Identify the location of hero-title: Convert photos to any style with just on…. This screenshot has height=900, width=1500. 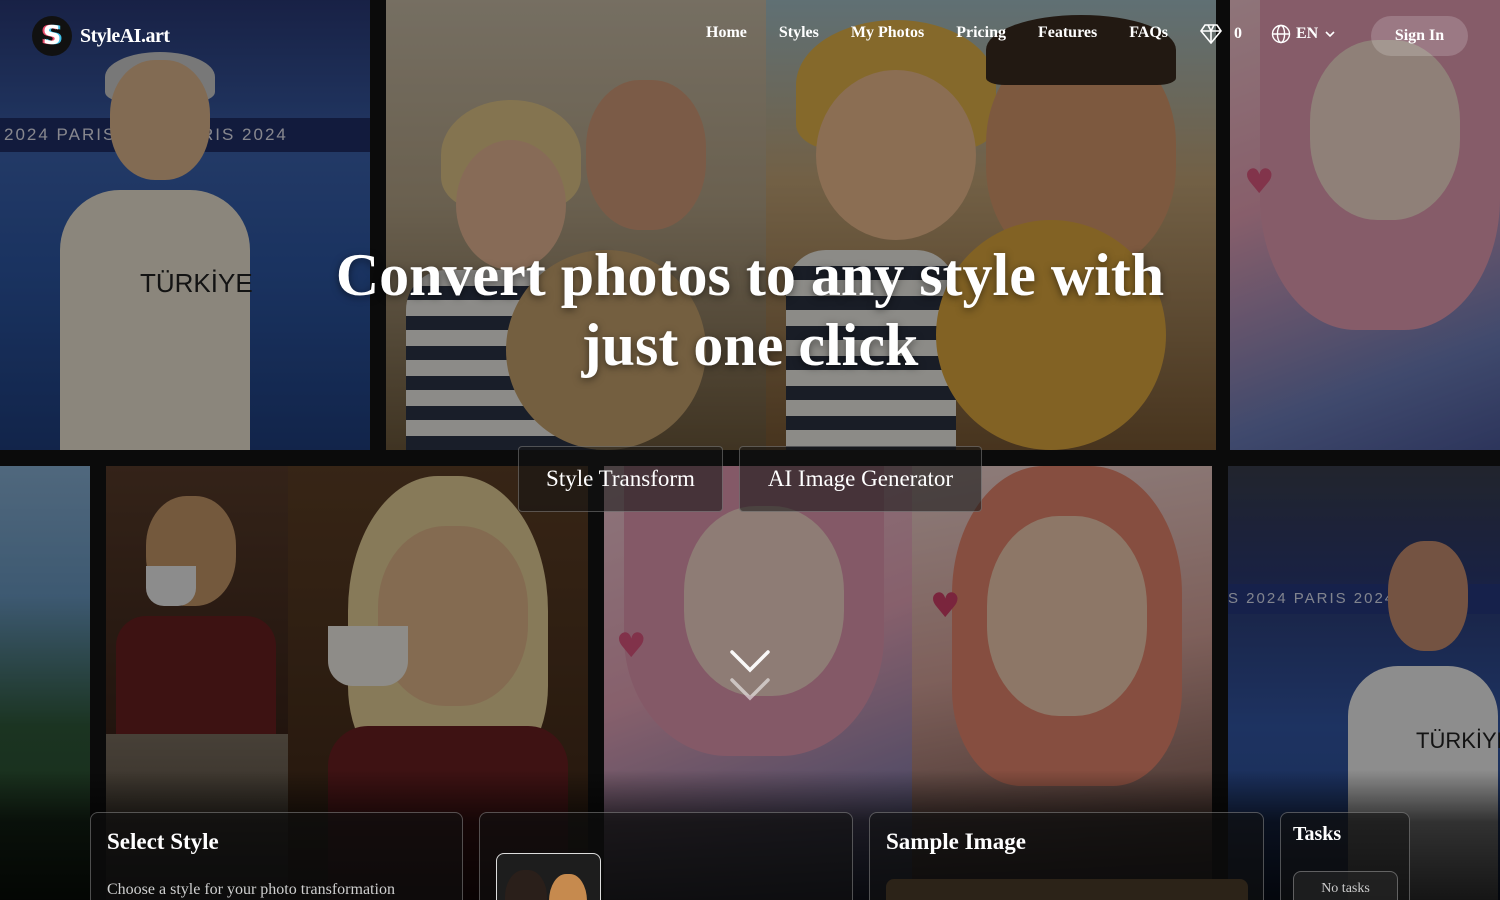
(750, 310).